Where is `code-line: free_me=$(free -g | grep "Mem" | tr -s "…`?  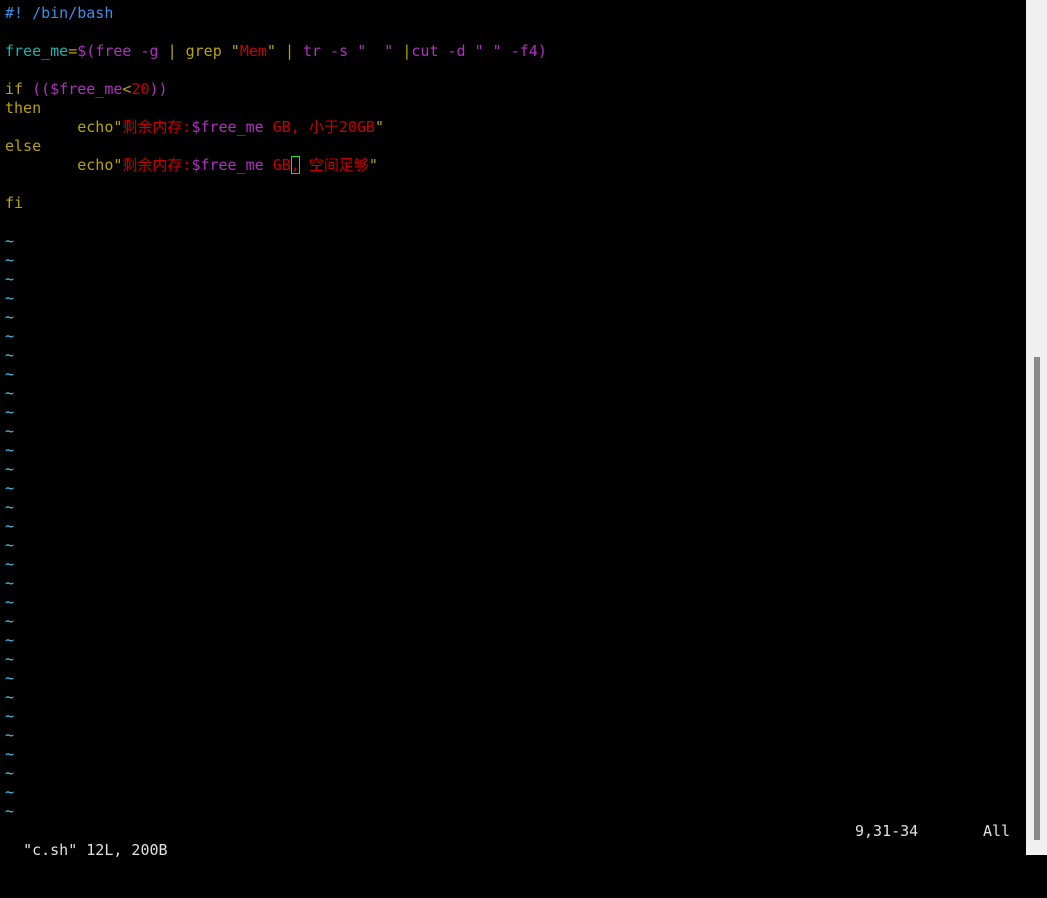
code-line: free_me=$(free -g | grep "Mem" | tr -s "… is located at coordinates (515, 51).